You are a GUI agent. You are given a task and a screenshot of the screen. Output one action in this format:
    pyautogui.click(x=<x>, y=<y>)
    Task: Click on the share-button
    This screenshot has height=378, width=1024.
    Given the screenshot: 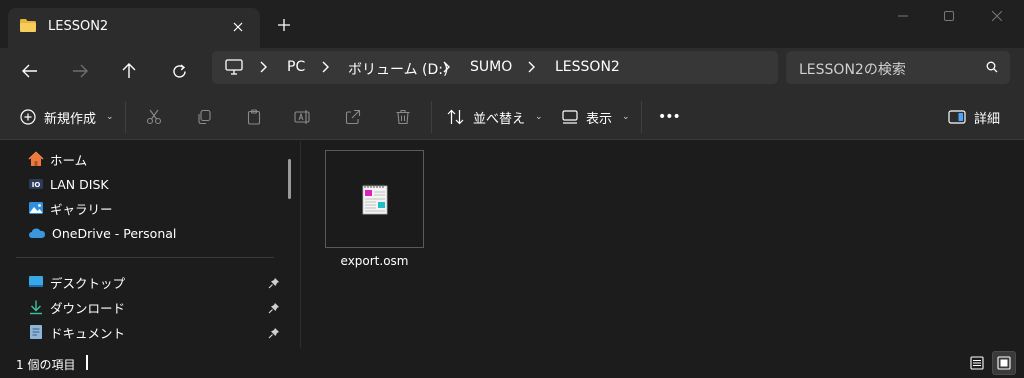 What is the action you would take?
    pyautogui.click(x=353, y=117)
    